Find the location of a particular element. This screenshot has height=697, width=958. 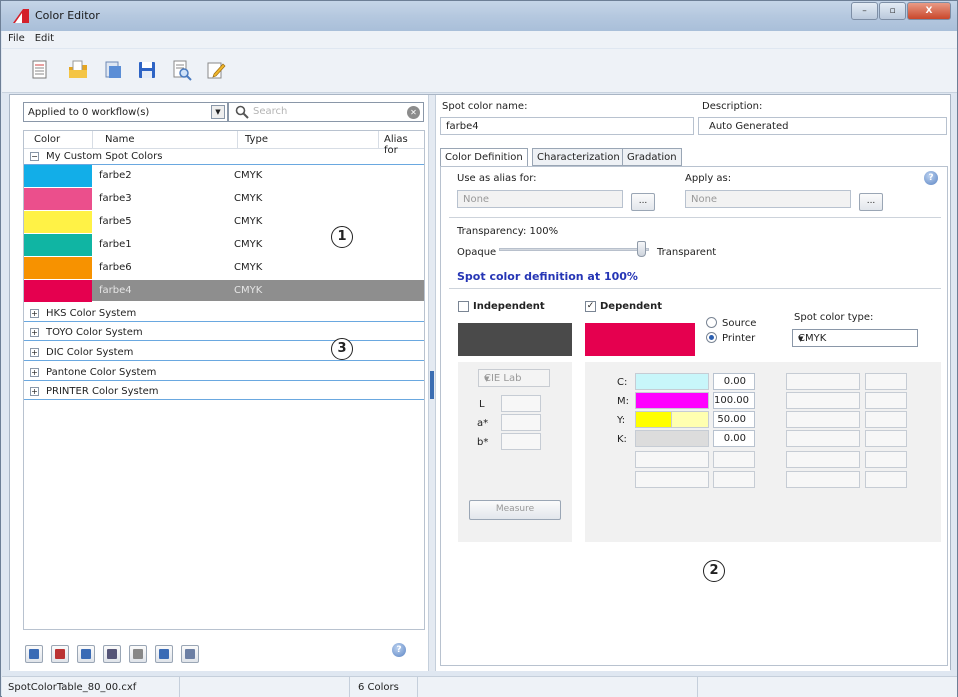

remove-color-icon is located at coordinates (60, 654).